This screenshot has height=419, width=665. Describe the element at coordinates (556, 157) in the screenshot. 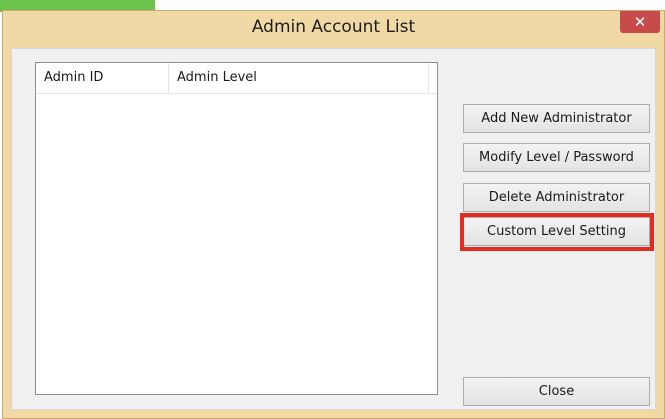

I see `modify-level-password-button: Modify Level / Password` at that location.